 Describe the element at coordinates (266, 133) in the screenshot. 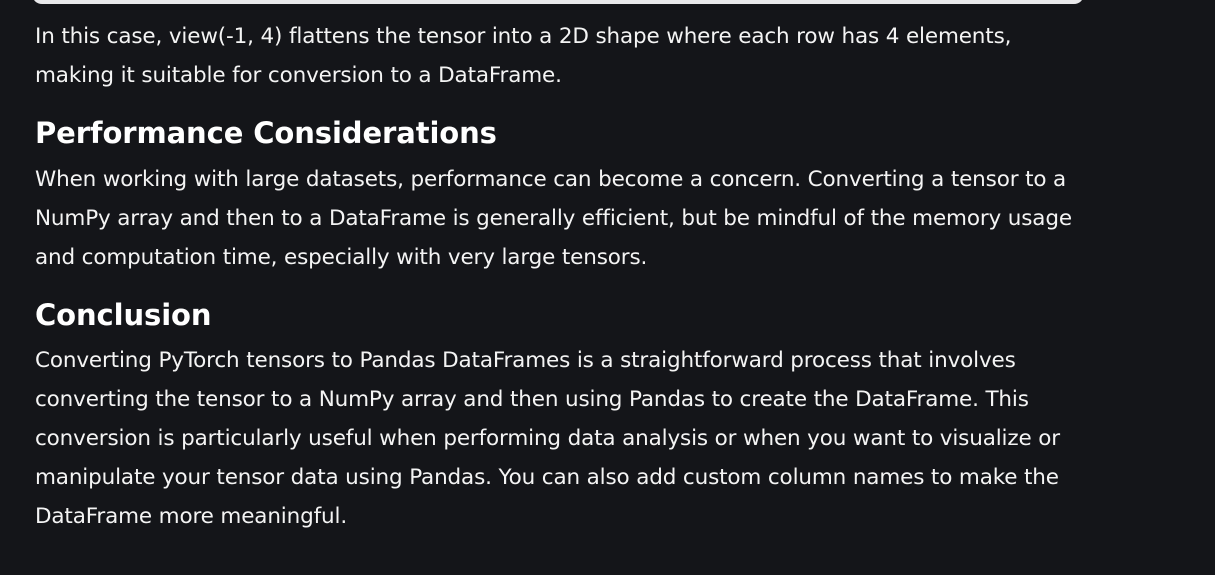

I see `heading-performance-considerations: Performance Considerations` at that location.